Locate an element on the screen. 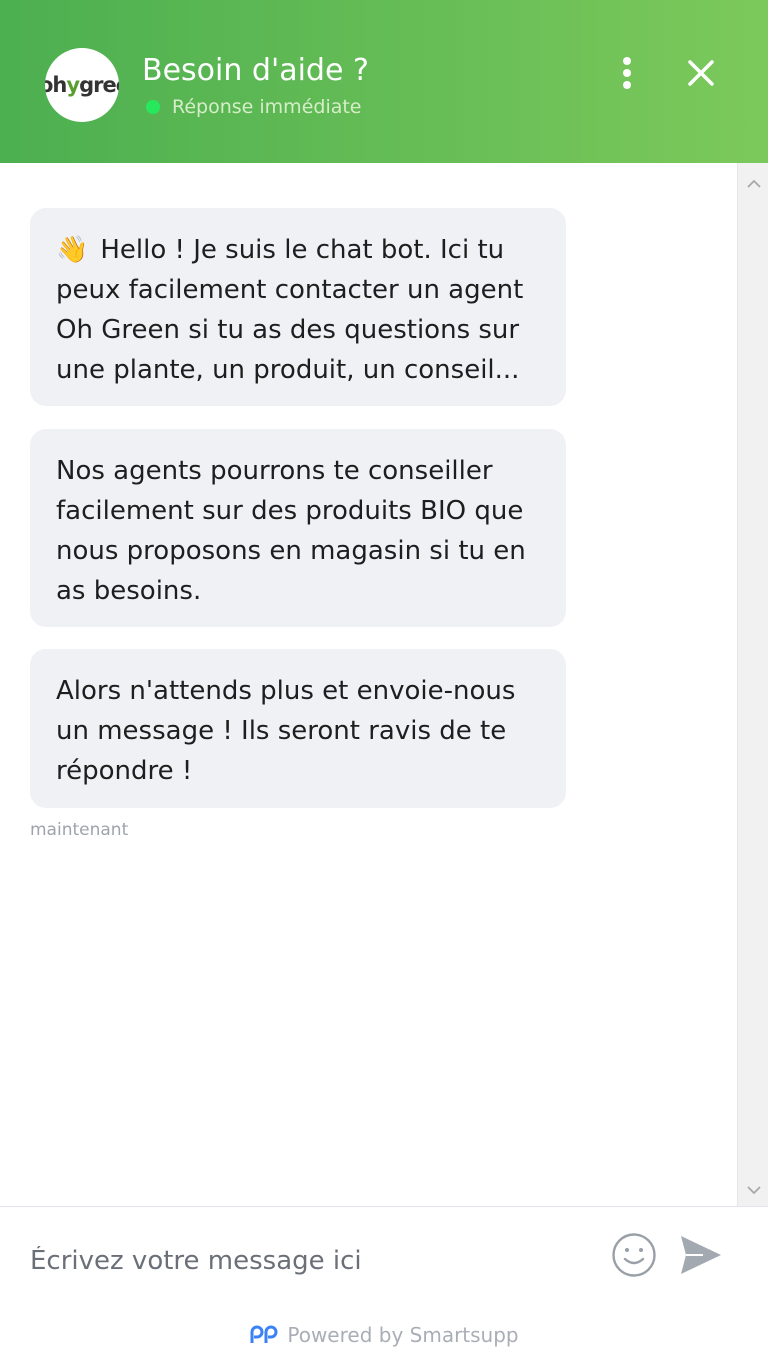 The height and width of the screenshot is (1365, 768). emoji-button is located at coordinates (634, 1255).